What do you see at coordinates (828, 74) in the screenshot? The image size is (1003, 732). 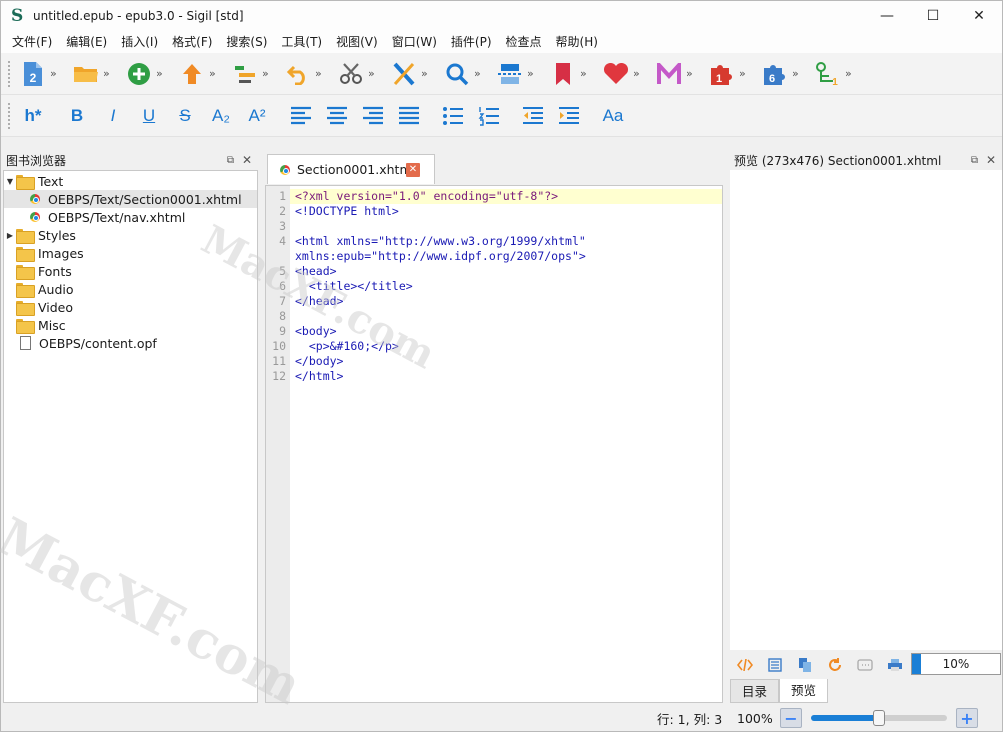 I see `tree-tool-icon: 1` at bounding box center [828, 74].